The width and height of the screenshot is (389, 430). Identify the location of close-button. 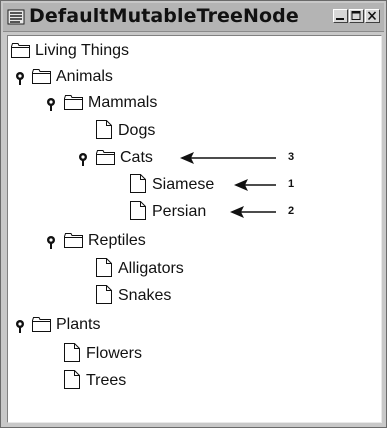
(372, 16).